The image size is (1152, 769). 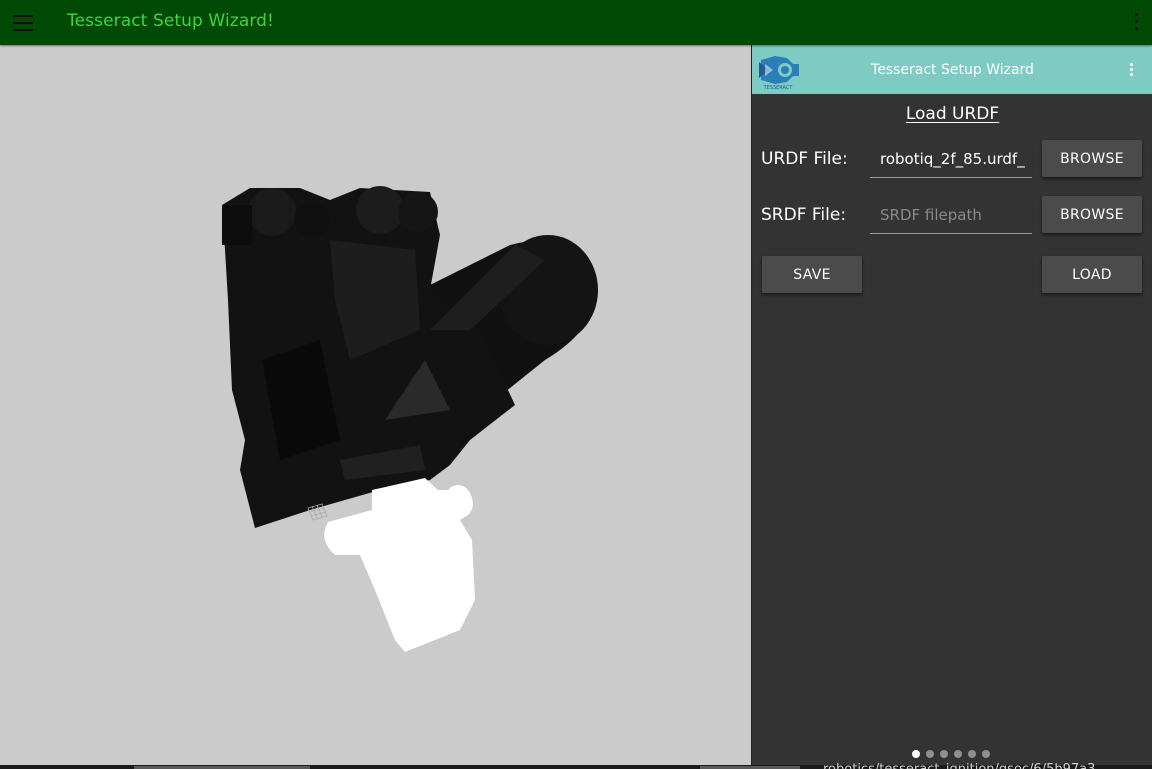 What do you see at coordinates (1092, 158) in the screenshot?
I see `urdf-browse-button: BROWSE` at bounding box center [1092, 158].